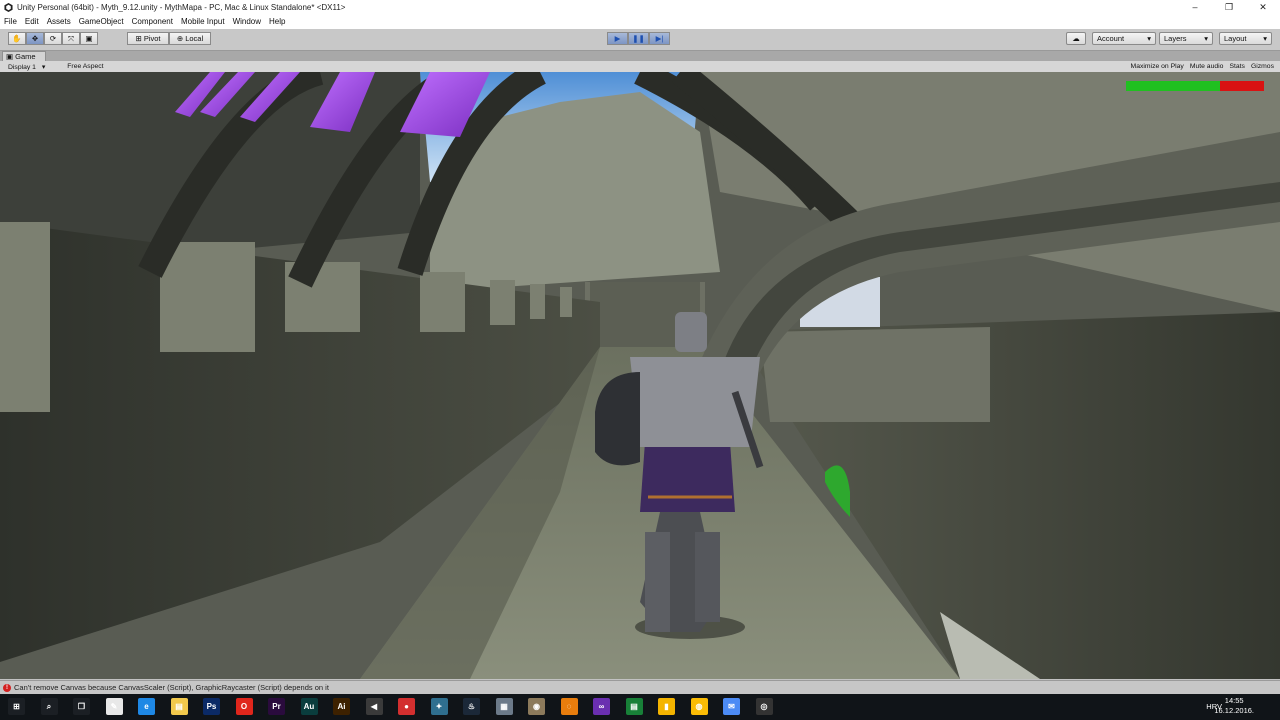 The image size is (1280, 720). What do you see at coordinates (764, 706) in the screenshot?
I see `obs-icon: ◎` at bounding box center [764, 706].